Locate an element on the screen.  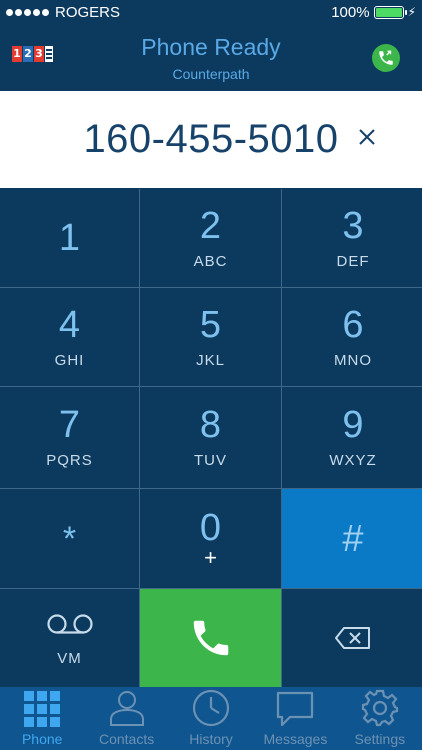
key-hash: # is located at coordinates (352, 538).